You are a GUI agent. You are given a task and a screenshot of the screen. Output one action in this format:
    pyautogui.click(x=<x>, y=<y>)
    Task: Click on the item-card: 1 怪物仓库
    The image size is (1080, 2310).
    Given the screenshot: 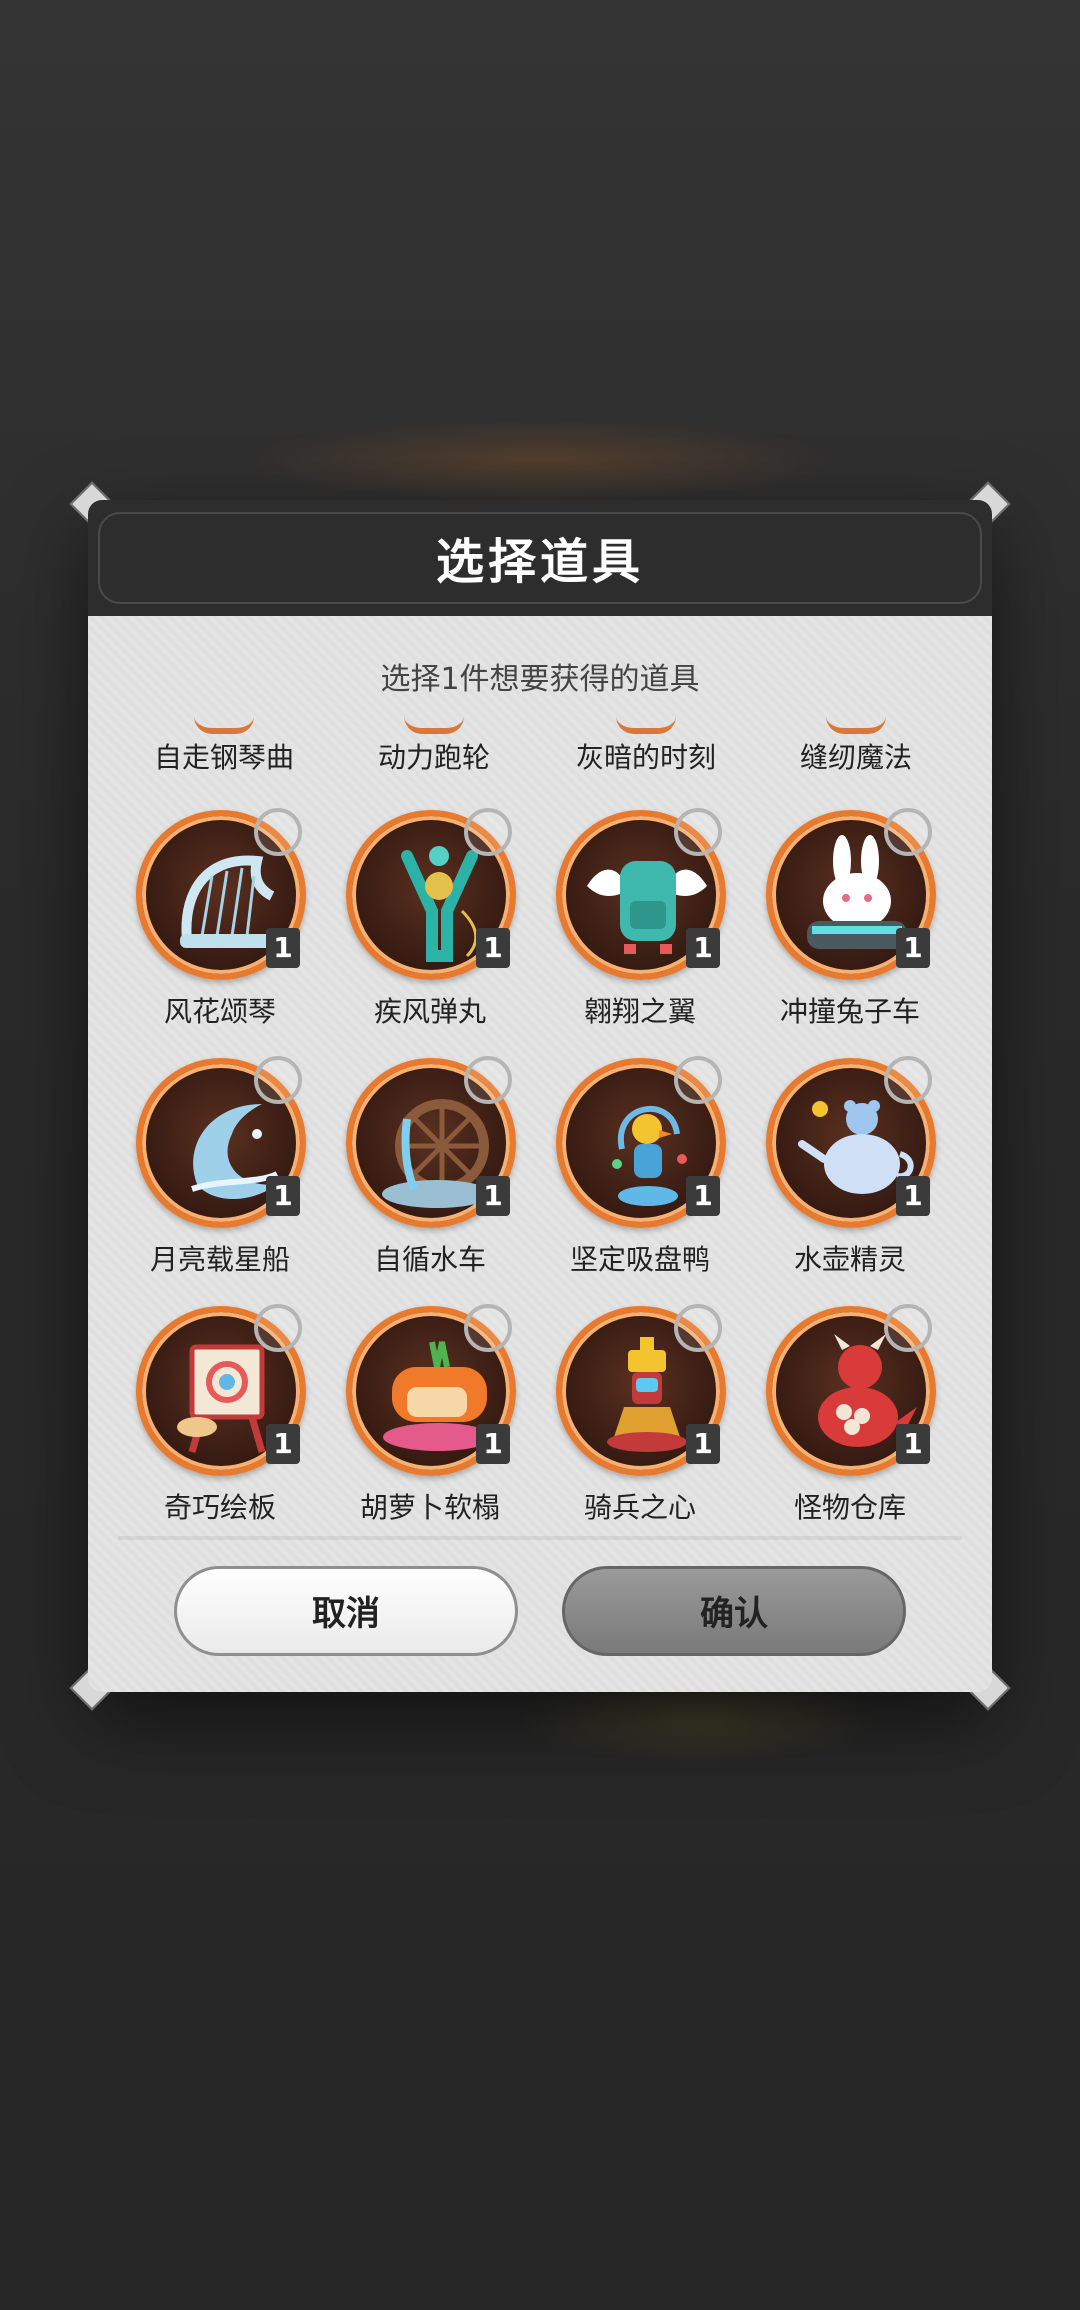 What is the action you would take?
    pyautogui.click(x=833, y=1415)
    